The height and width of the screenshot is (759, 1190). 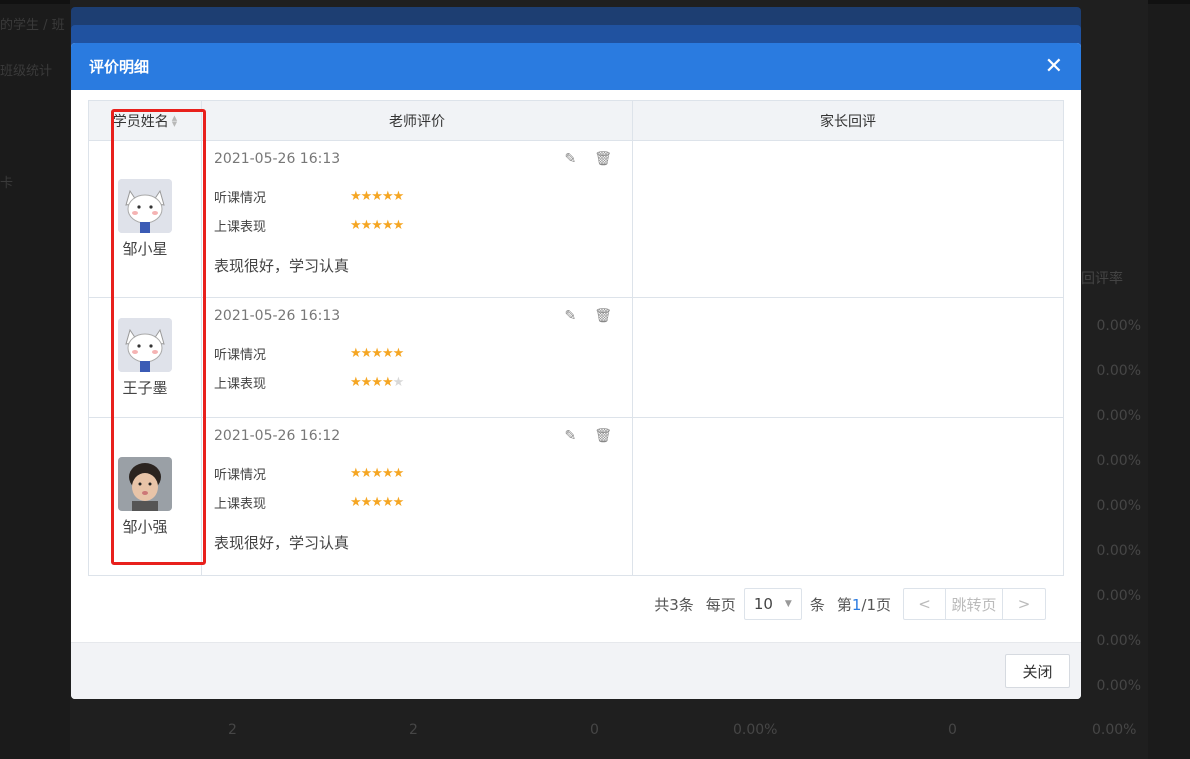 I want to click on prev-page-button: <, so click(x=925, y=604).